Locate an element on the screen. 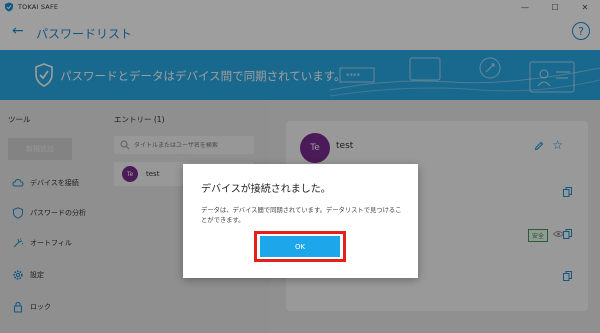  ok-button: OK is located at coordinates (300, 246).